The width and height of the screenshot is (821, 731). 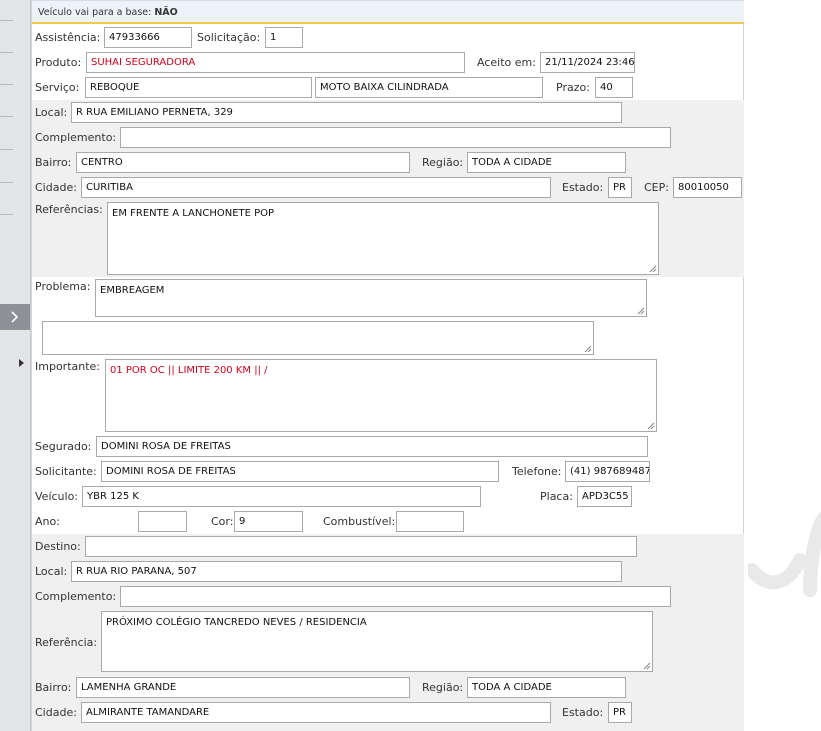 I want to click on base-banner: Veículo vai para a base: NÃO, so click(x=388, y=12).